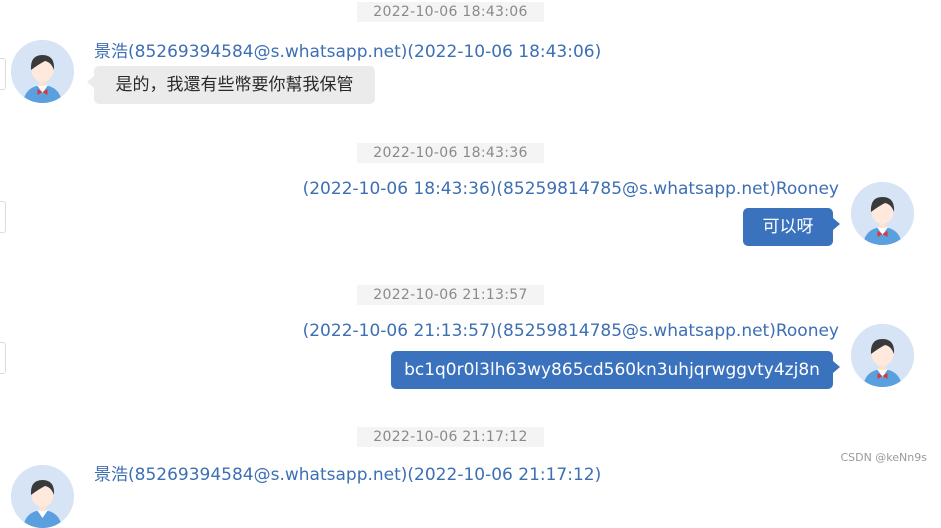 The width and height of the screenshot is (941, 528). I want to click on message-timestamp: 2022-10-06 21:13:57, so click(450, 295).